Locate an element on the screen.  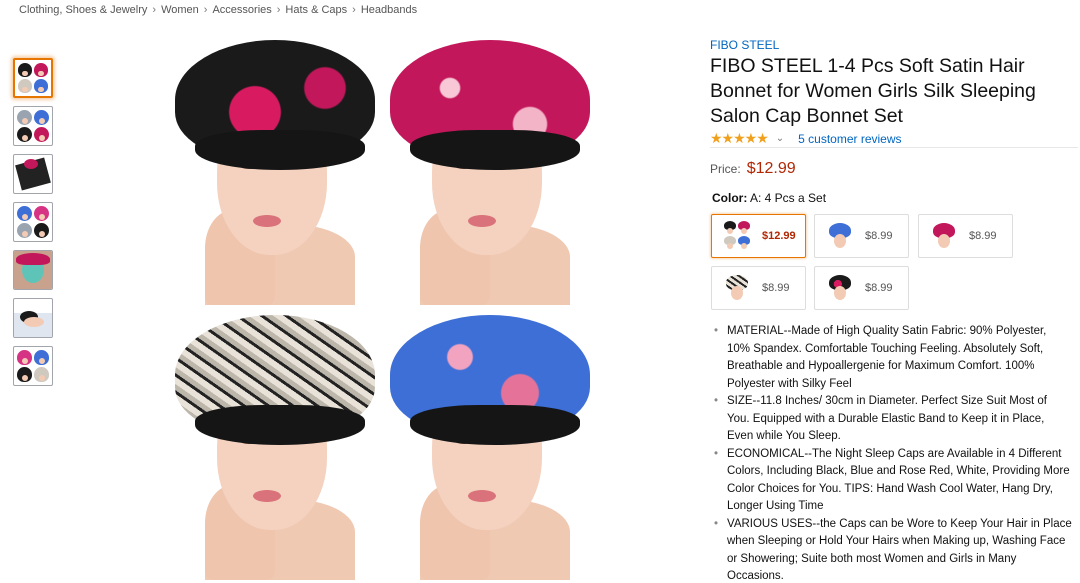
model-leopard-cap is located at coordinates (280, 445).